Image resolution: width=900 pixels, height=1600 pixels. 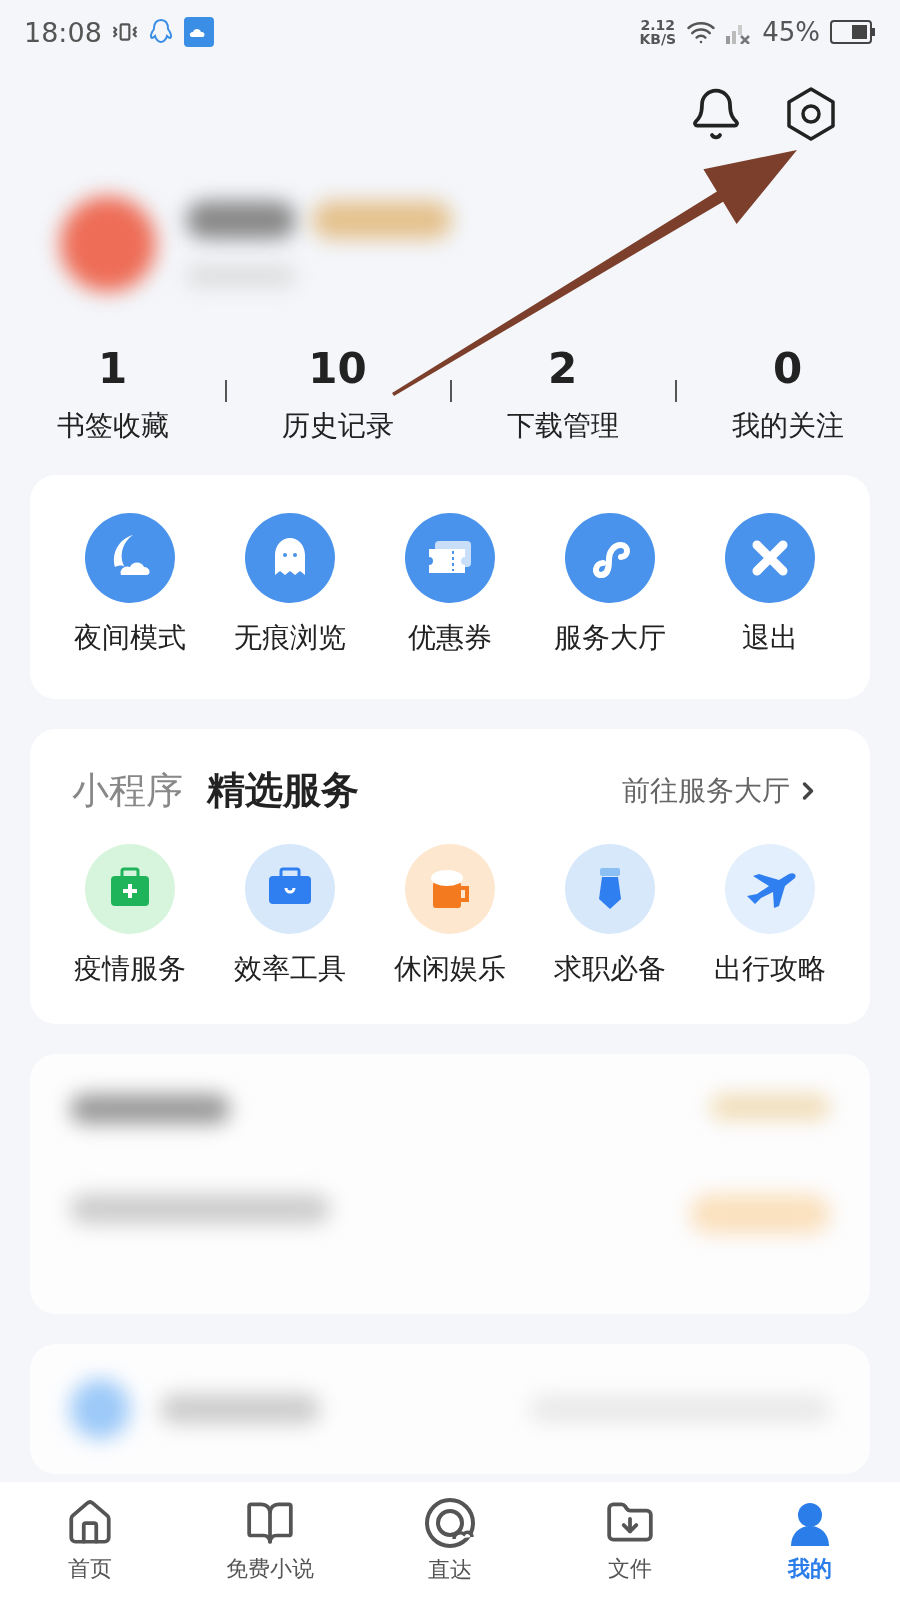 I want to click on quick-action-label: 夜间模式, so click(x=130, y=638).